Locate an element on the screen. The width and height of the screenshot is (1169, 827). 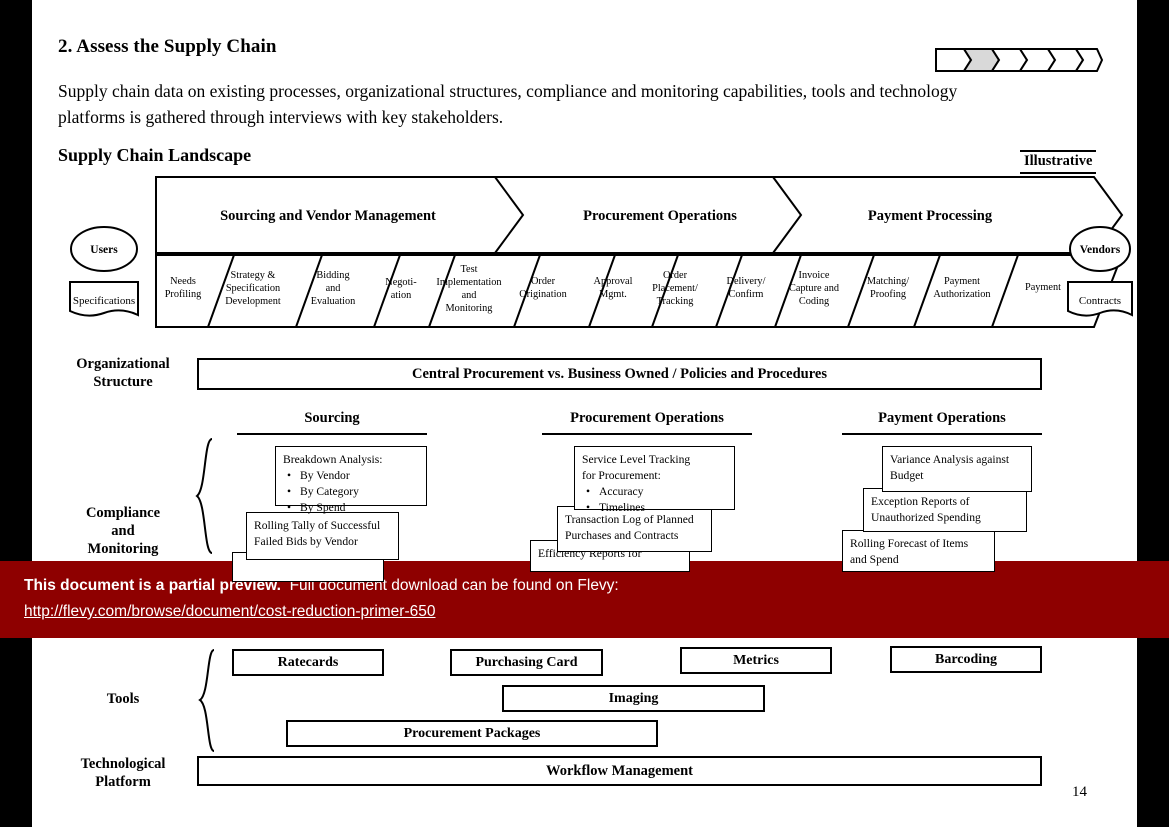
chain-step-label: Payment Authorization is located at coordinates (961, 288).